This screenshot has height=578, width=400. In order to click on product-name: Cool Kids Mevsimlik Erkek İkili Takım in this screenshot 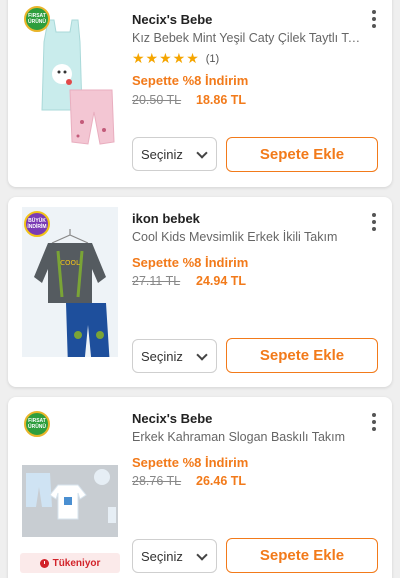, I will do `click(249, 237)`.